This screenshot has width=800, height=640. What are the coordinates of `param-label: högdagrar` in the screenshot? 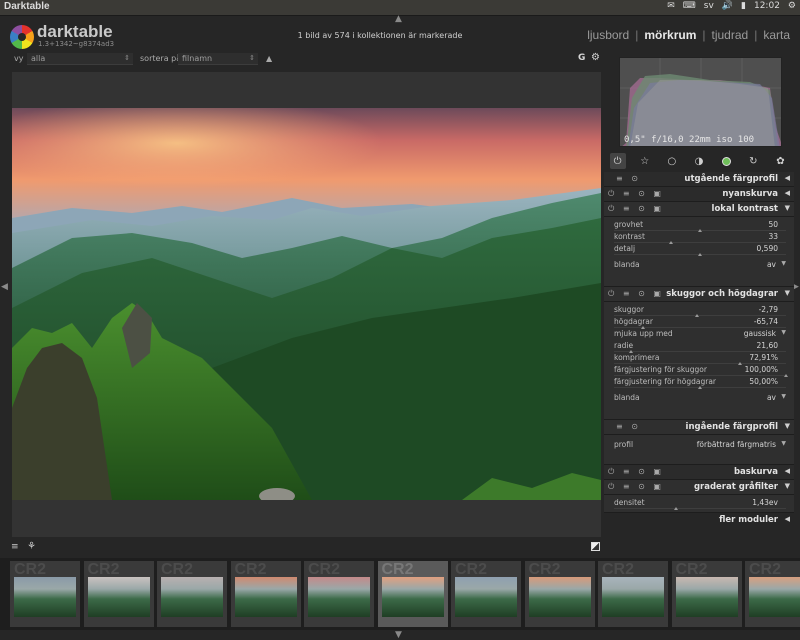 It's located at (633, 321).